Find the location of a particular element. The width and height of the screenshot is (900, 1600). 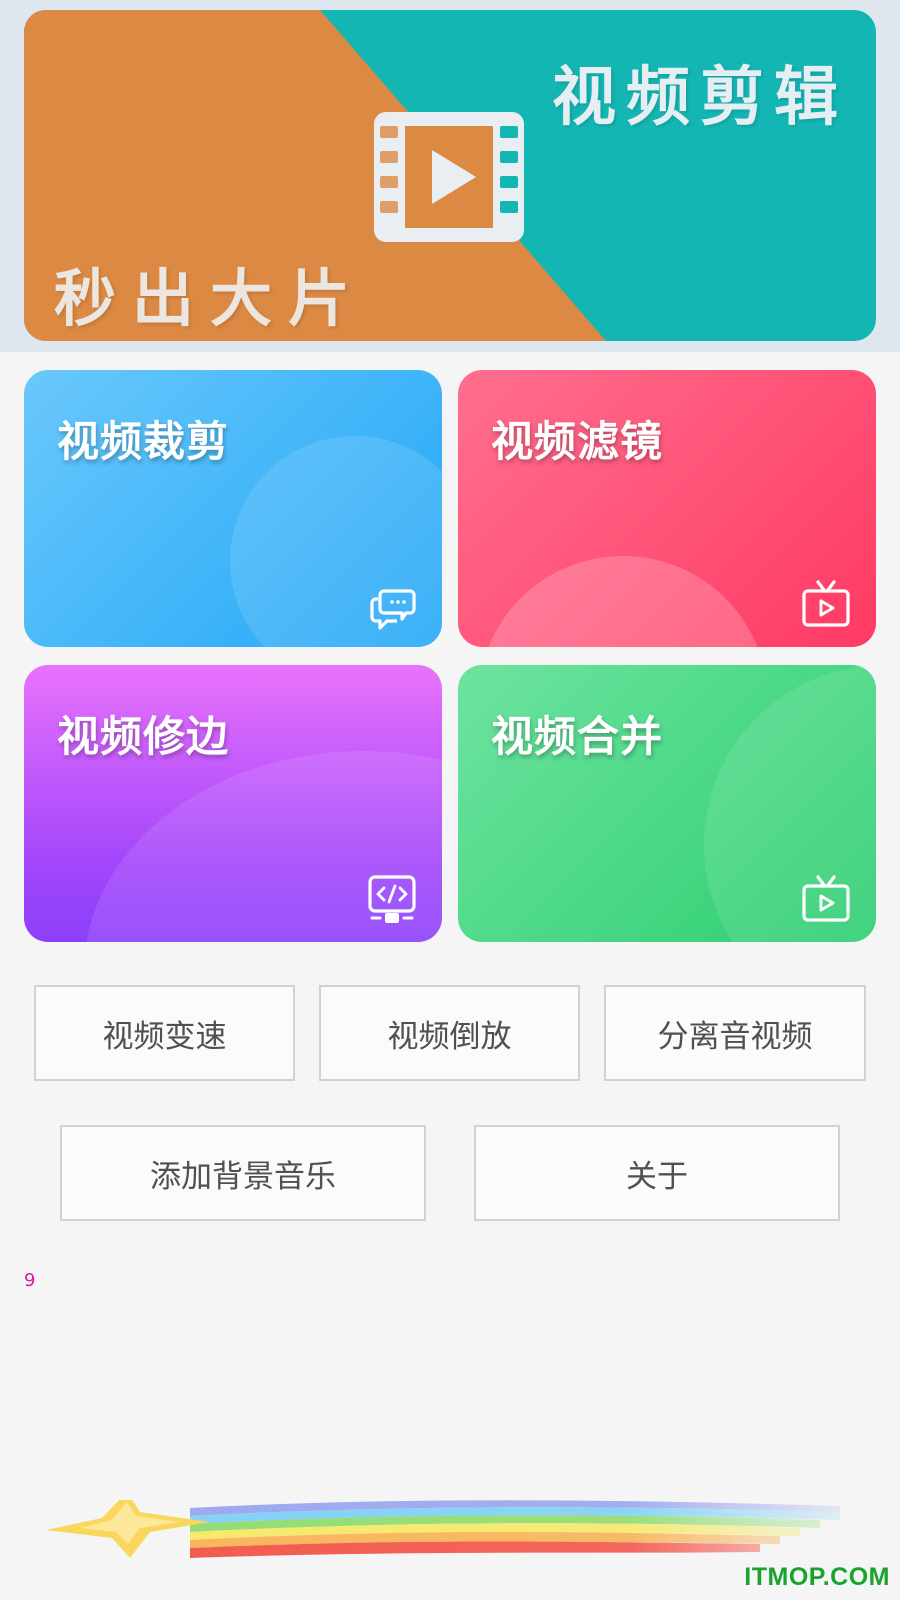

card-title: 视频滤镜 is located at coordinates (577, 441).